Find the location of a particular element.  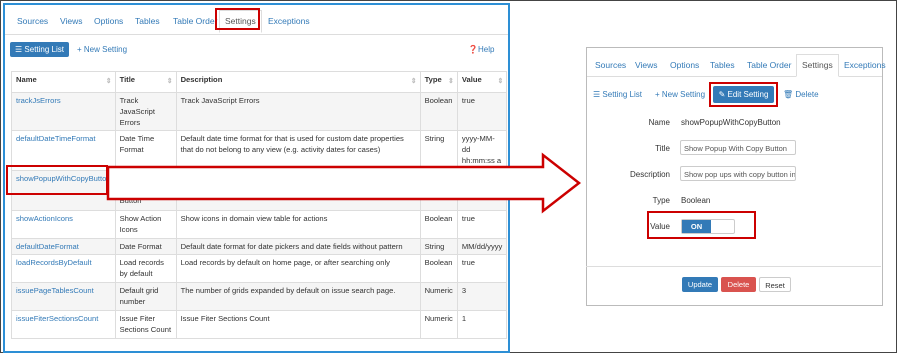

name-label: Name is located at coordinates (659, 122).